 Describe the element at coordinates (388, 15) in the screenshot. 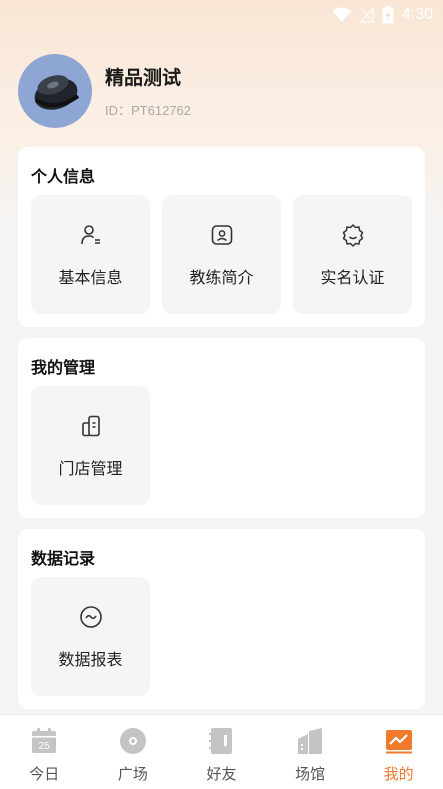

I see `battery-icon` at that location.